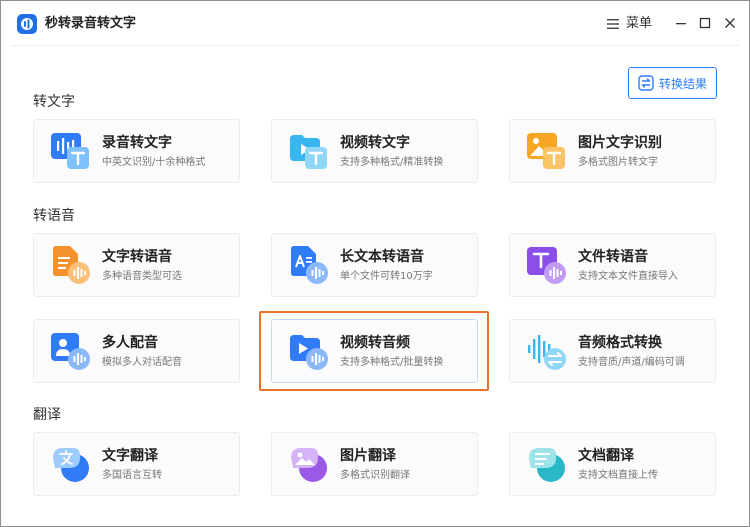  What do you see at coordinates (142, 276) in the screenshot?
I see `card-subtitle: 多种语音类型可选` at bounding box center [142, 276].